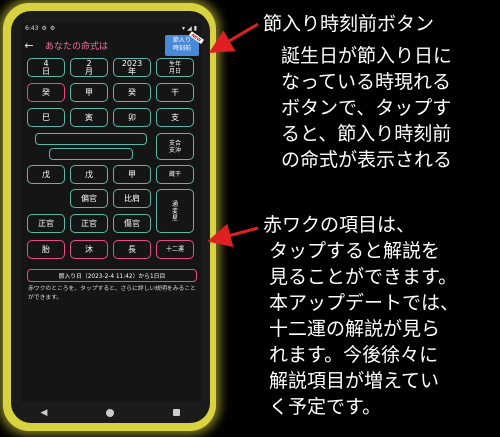 The image size is (500, 437). What do you see at coordinates (233, 235) in the screenshot?
I see `arrow-to-twelve-label` at bounding box center [233, 235].